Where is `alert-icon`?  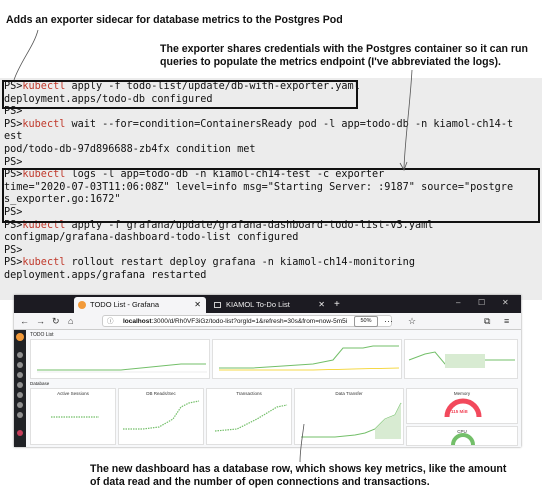 alert-icon is located at coordinates (20, 395).